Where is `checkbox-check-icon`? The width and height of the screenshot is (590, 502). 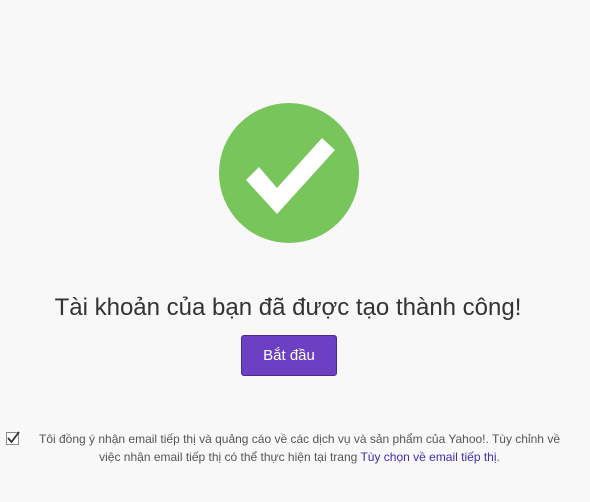 checkbox-check-icon is located at coordinates (13, 437).